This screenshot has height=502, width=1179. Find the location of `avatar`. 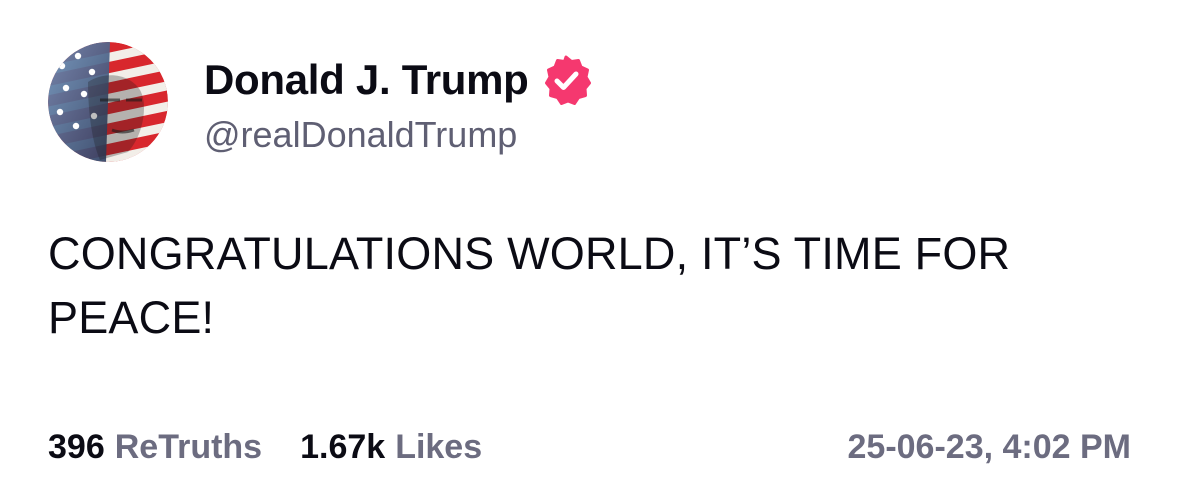

avatar is located at coordinates (108, 102).